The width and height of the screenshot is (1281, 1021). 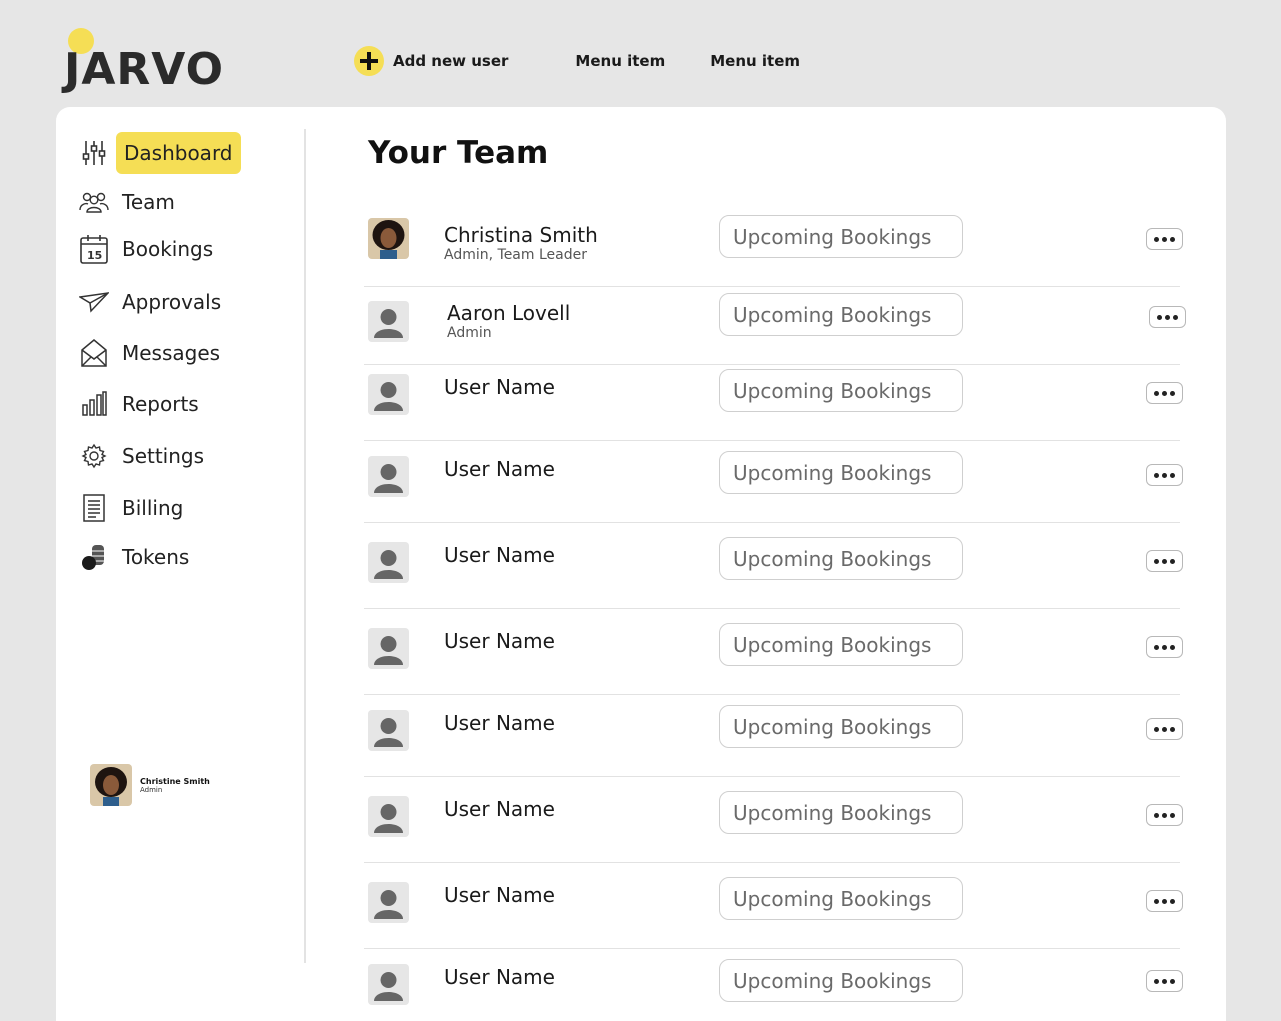 I want to click on team-icon, so click(x=94, y=202).